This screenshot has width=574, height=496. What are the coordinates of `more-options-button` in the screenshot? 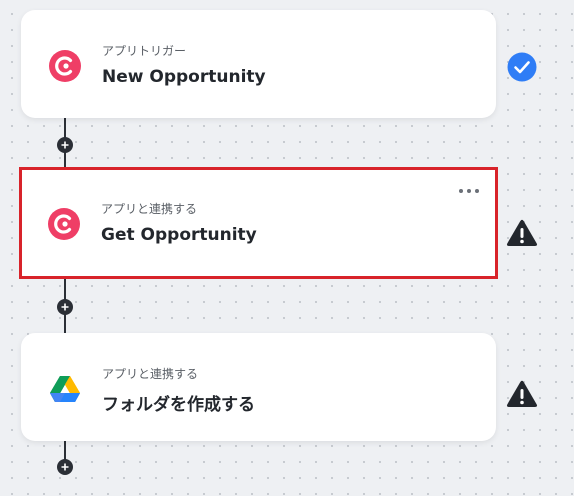 It's located at (469, 191).